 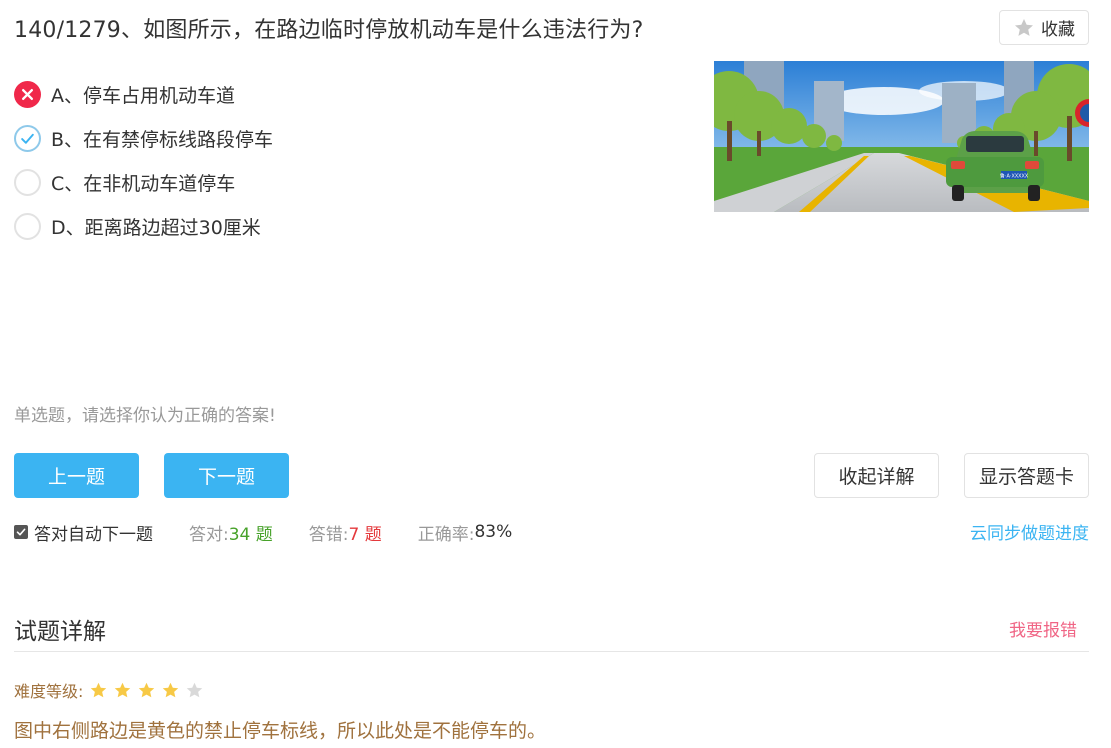 I want to click on wrong-count-label: 答错:, so click(x=328, y=534).